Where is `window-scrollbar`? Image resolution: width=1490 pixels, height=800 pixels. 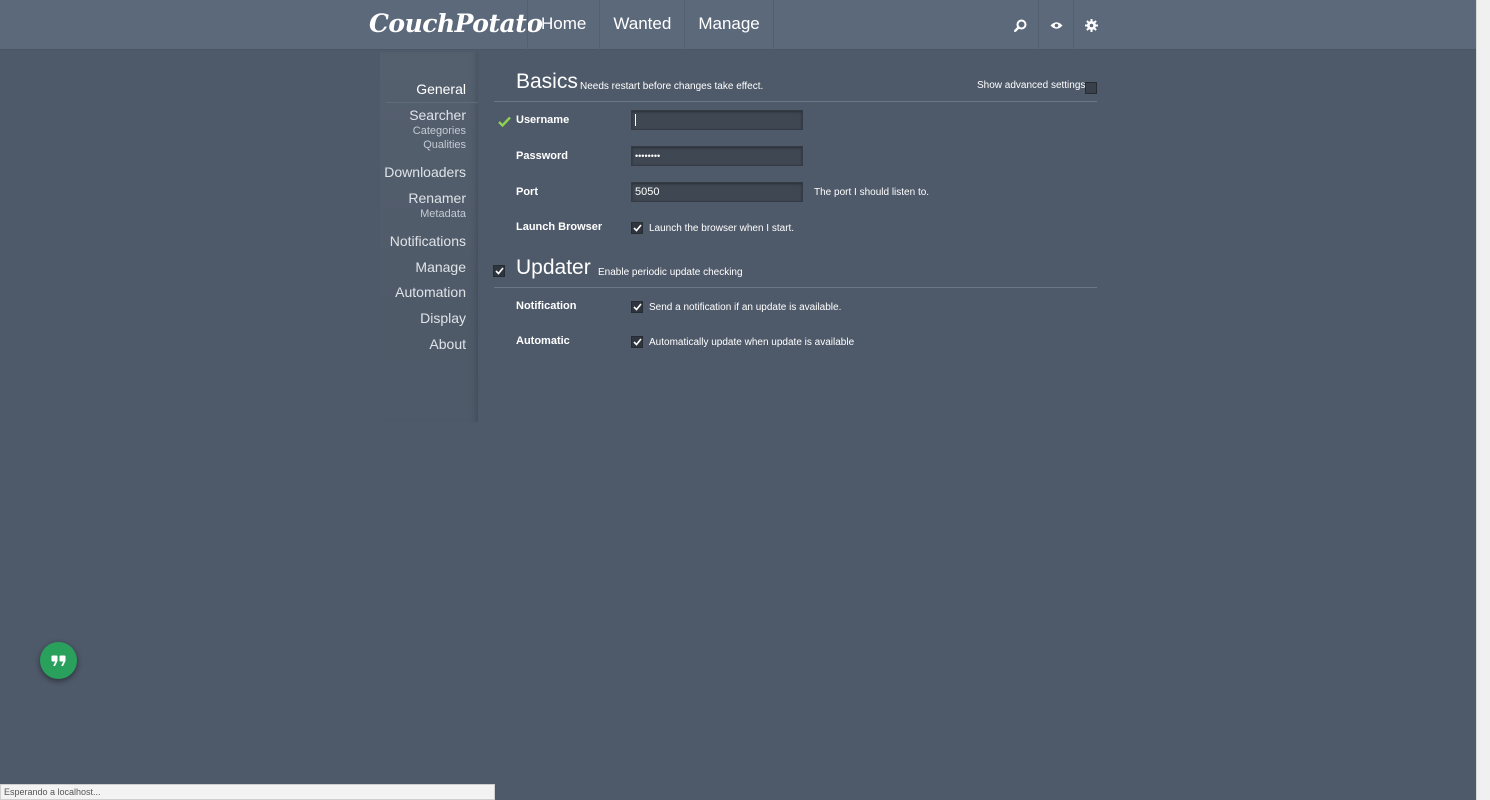
window-scrollbar is located at coordinates (1483, 400).